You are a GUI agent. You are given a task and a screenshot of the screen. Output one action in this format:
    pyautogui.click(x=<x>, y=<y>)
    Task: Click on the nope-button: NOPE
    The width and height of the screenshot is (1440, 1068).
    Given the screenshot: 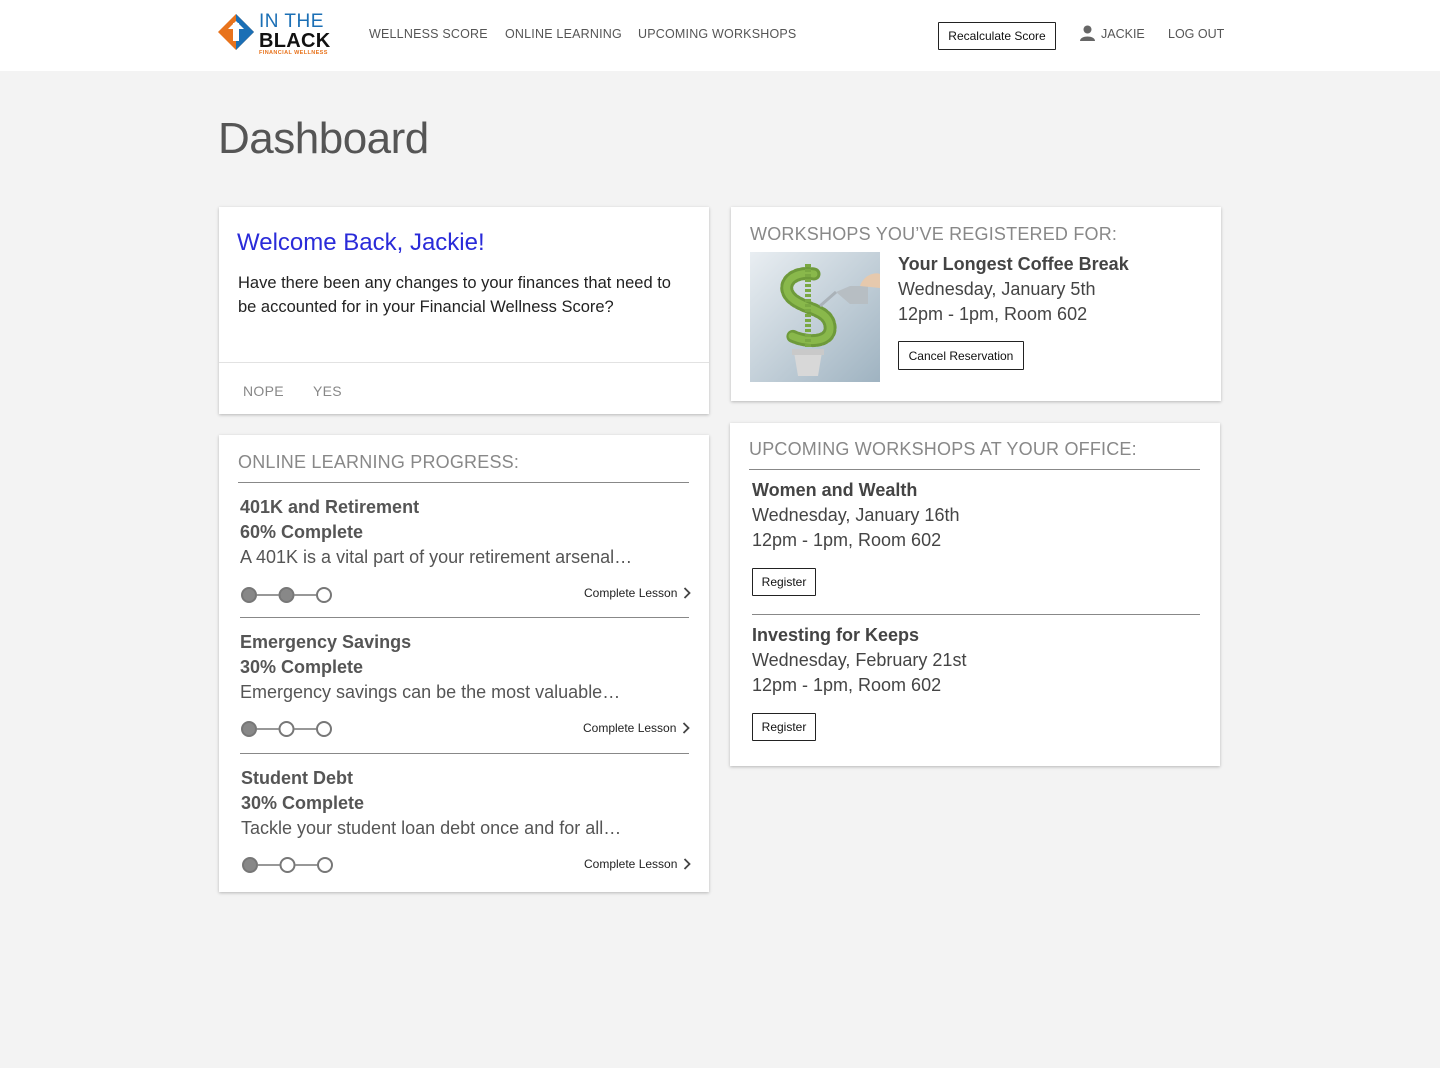 What is the action you would take?
    pyautogui.click(x=263, y=391)
    